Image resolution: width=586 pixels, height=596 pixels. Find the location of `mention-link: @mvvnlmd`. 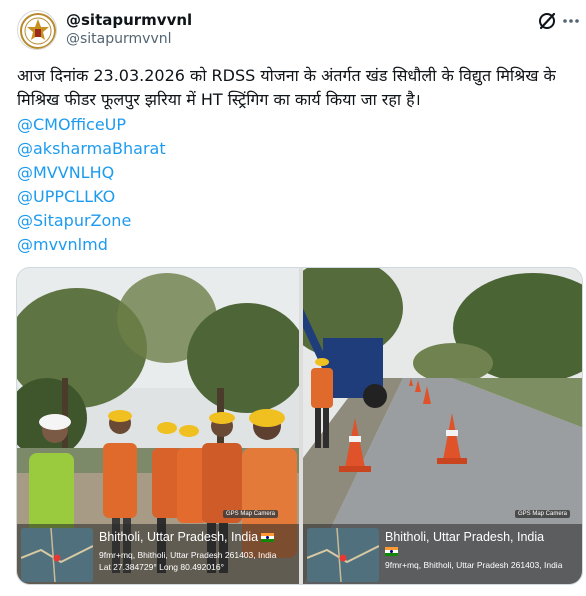

mention-link: @mvvnlmd is located at coordinates (91, 245).